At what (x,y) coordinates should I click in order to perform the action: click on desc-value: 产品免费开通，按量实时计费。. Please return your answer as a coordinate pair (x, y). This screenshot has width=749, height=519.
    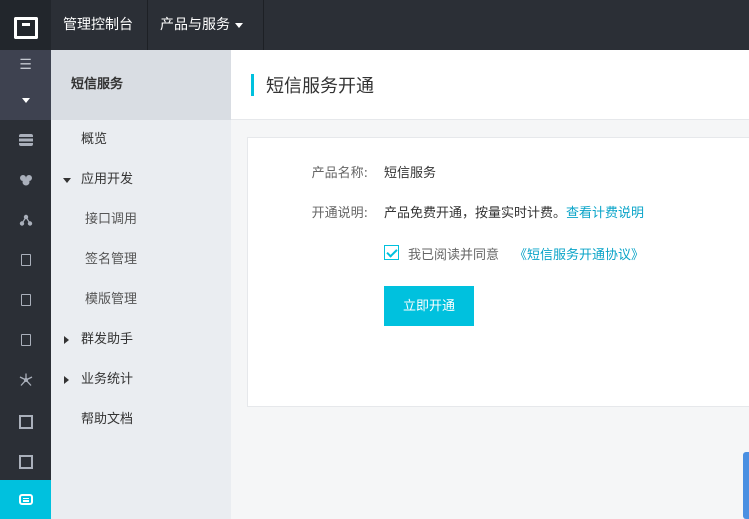
    Looking at the image, I should click on (475, 213).